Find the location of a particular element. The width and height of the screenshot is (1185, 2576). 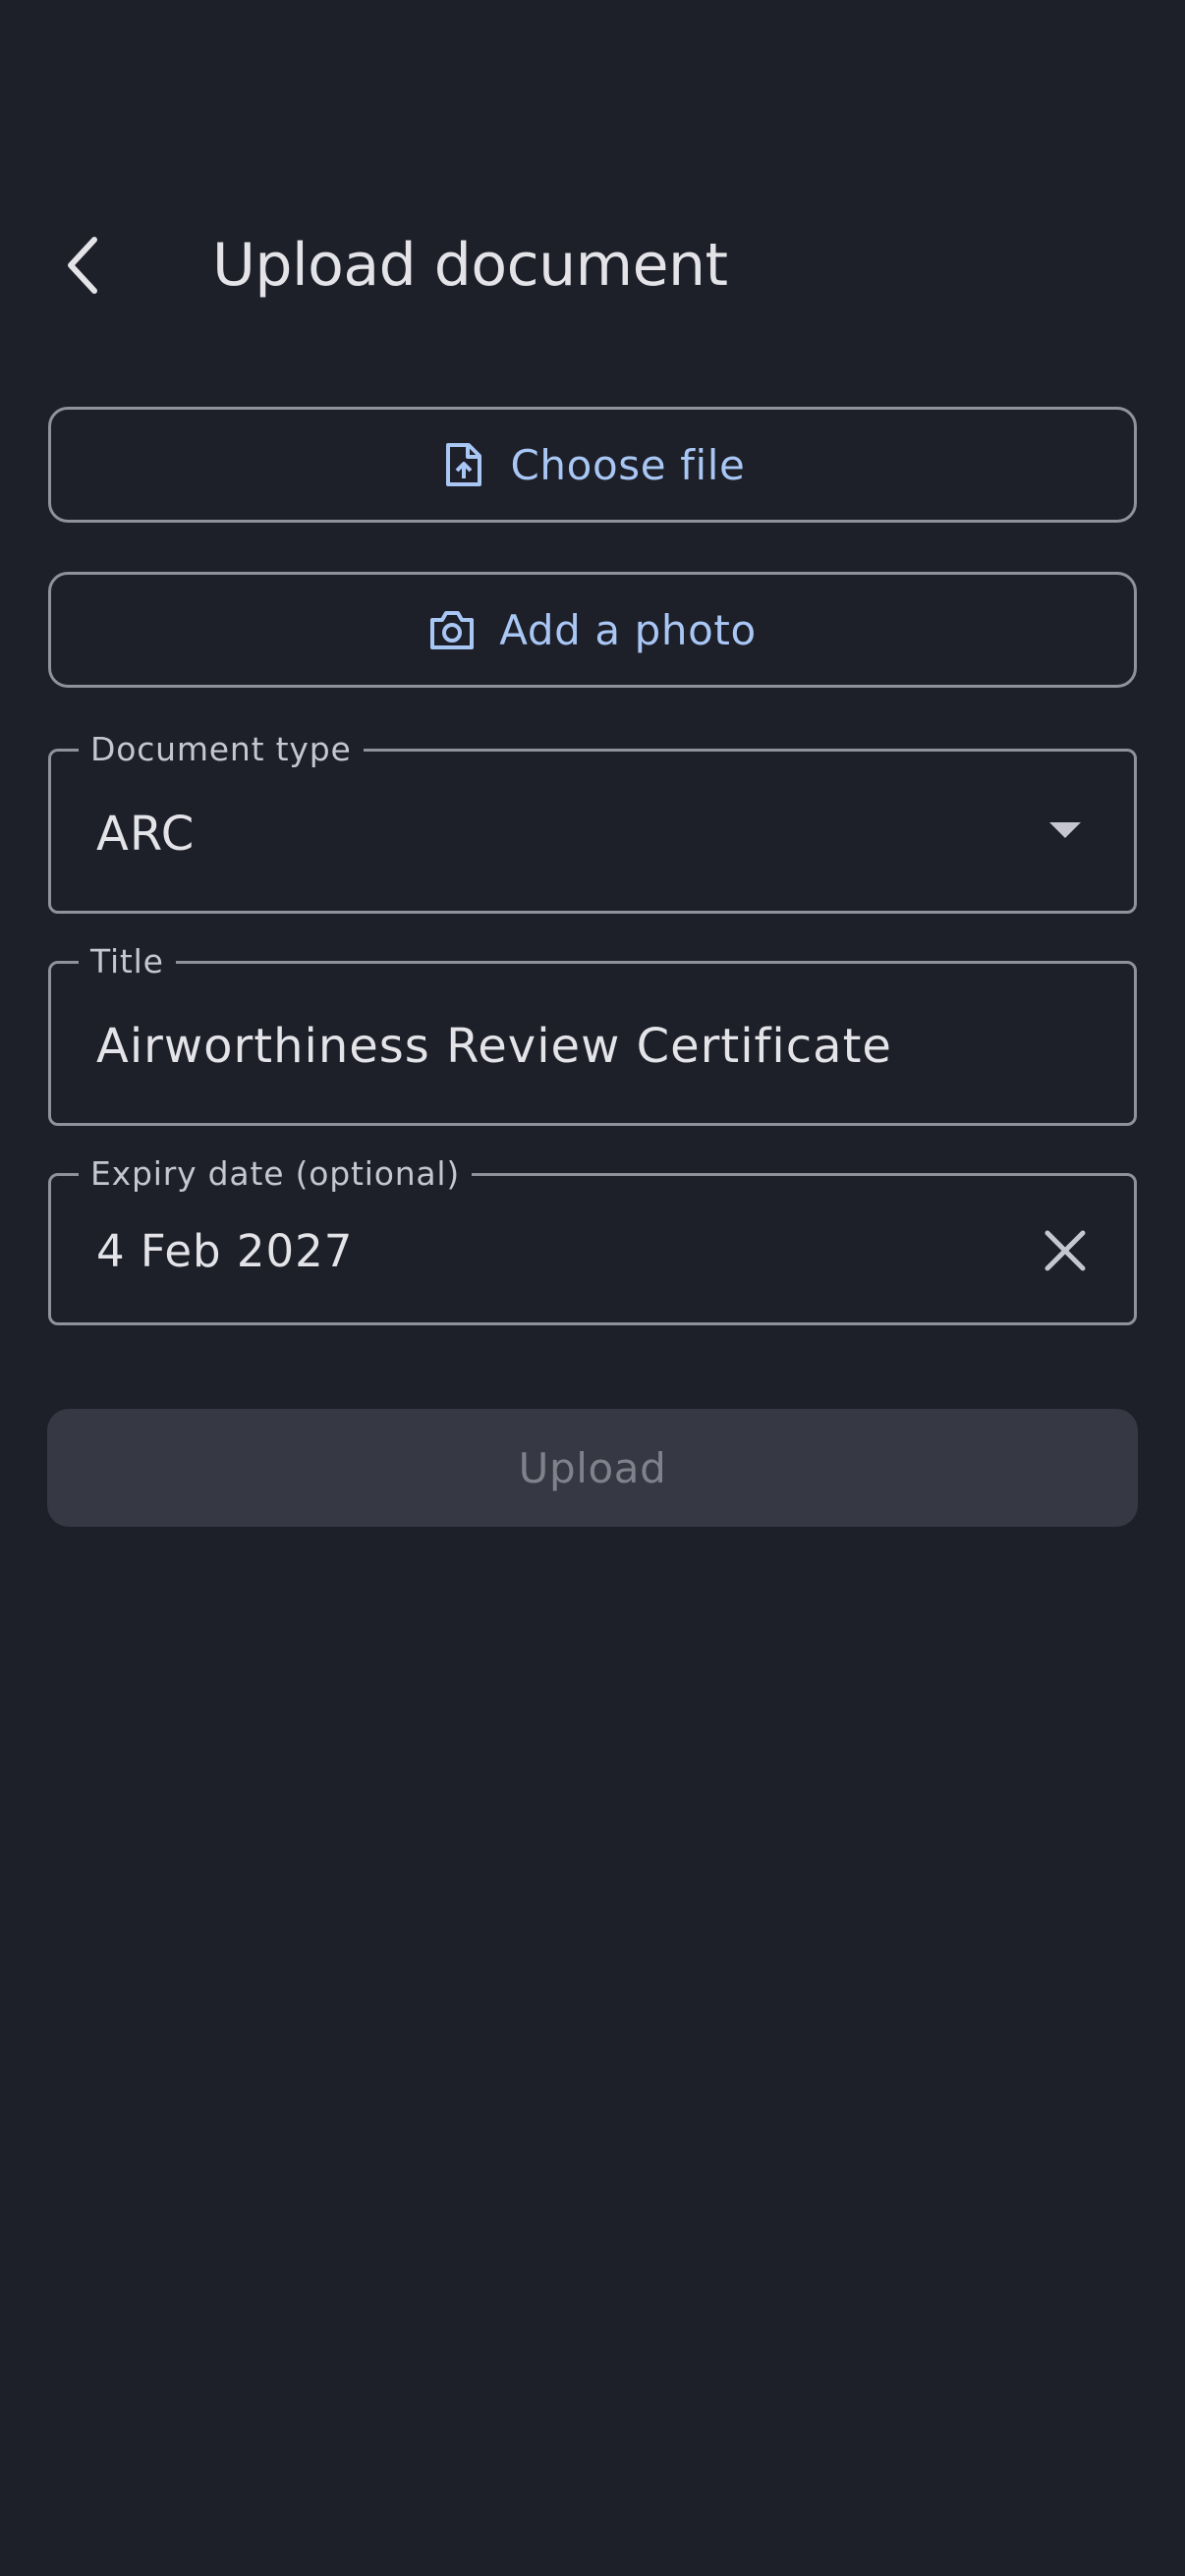

file-upload-icon is located at coordinates (464, 464).